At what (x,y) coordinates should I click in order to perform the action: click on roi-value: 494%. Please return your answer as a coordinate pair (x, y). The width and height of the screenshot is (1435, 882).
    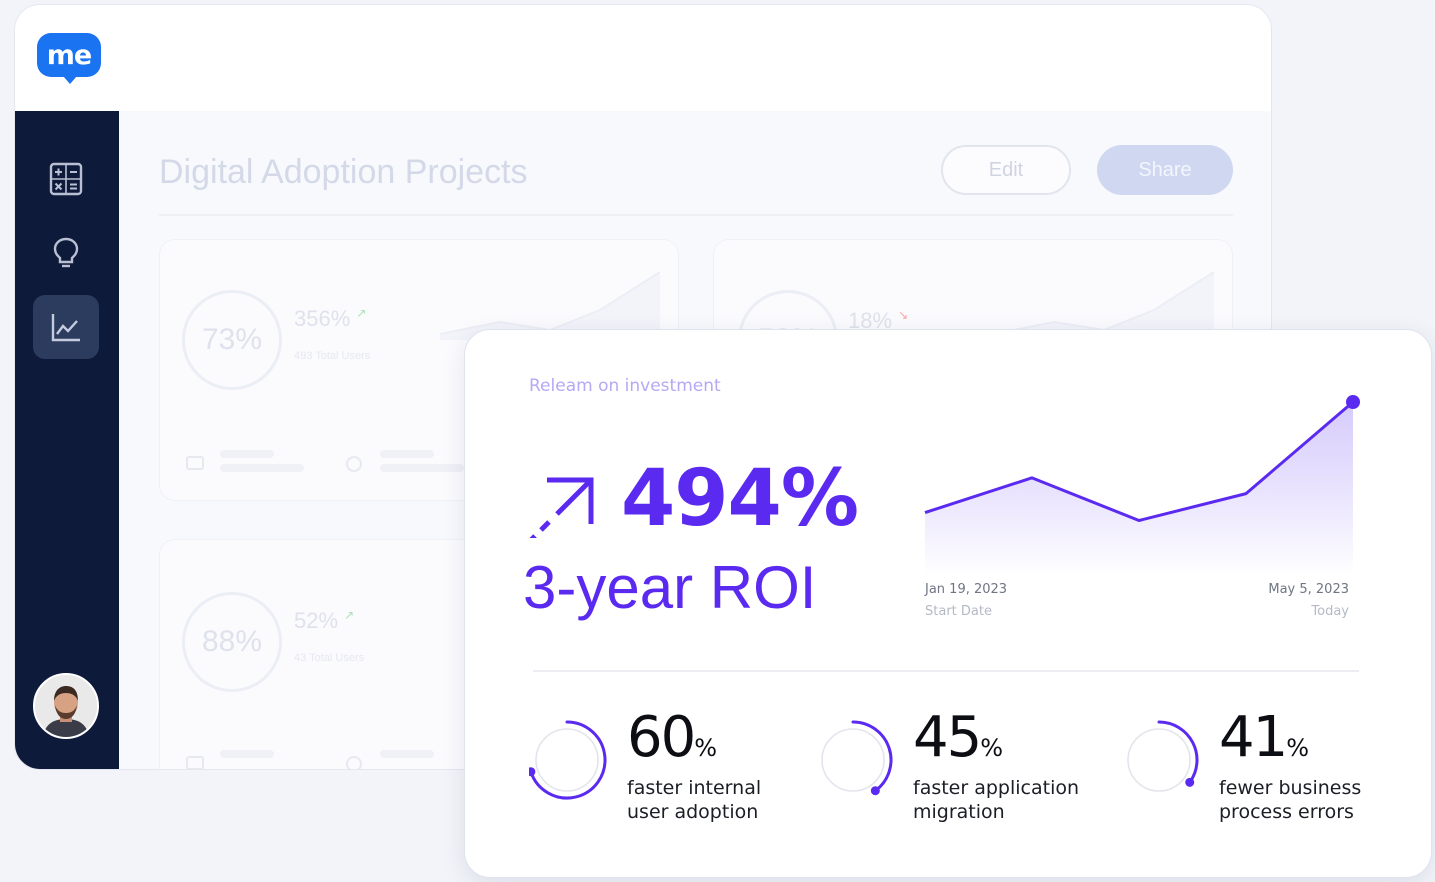
    Looking at the image, I should click on (740, 499).